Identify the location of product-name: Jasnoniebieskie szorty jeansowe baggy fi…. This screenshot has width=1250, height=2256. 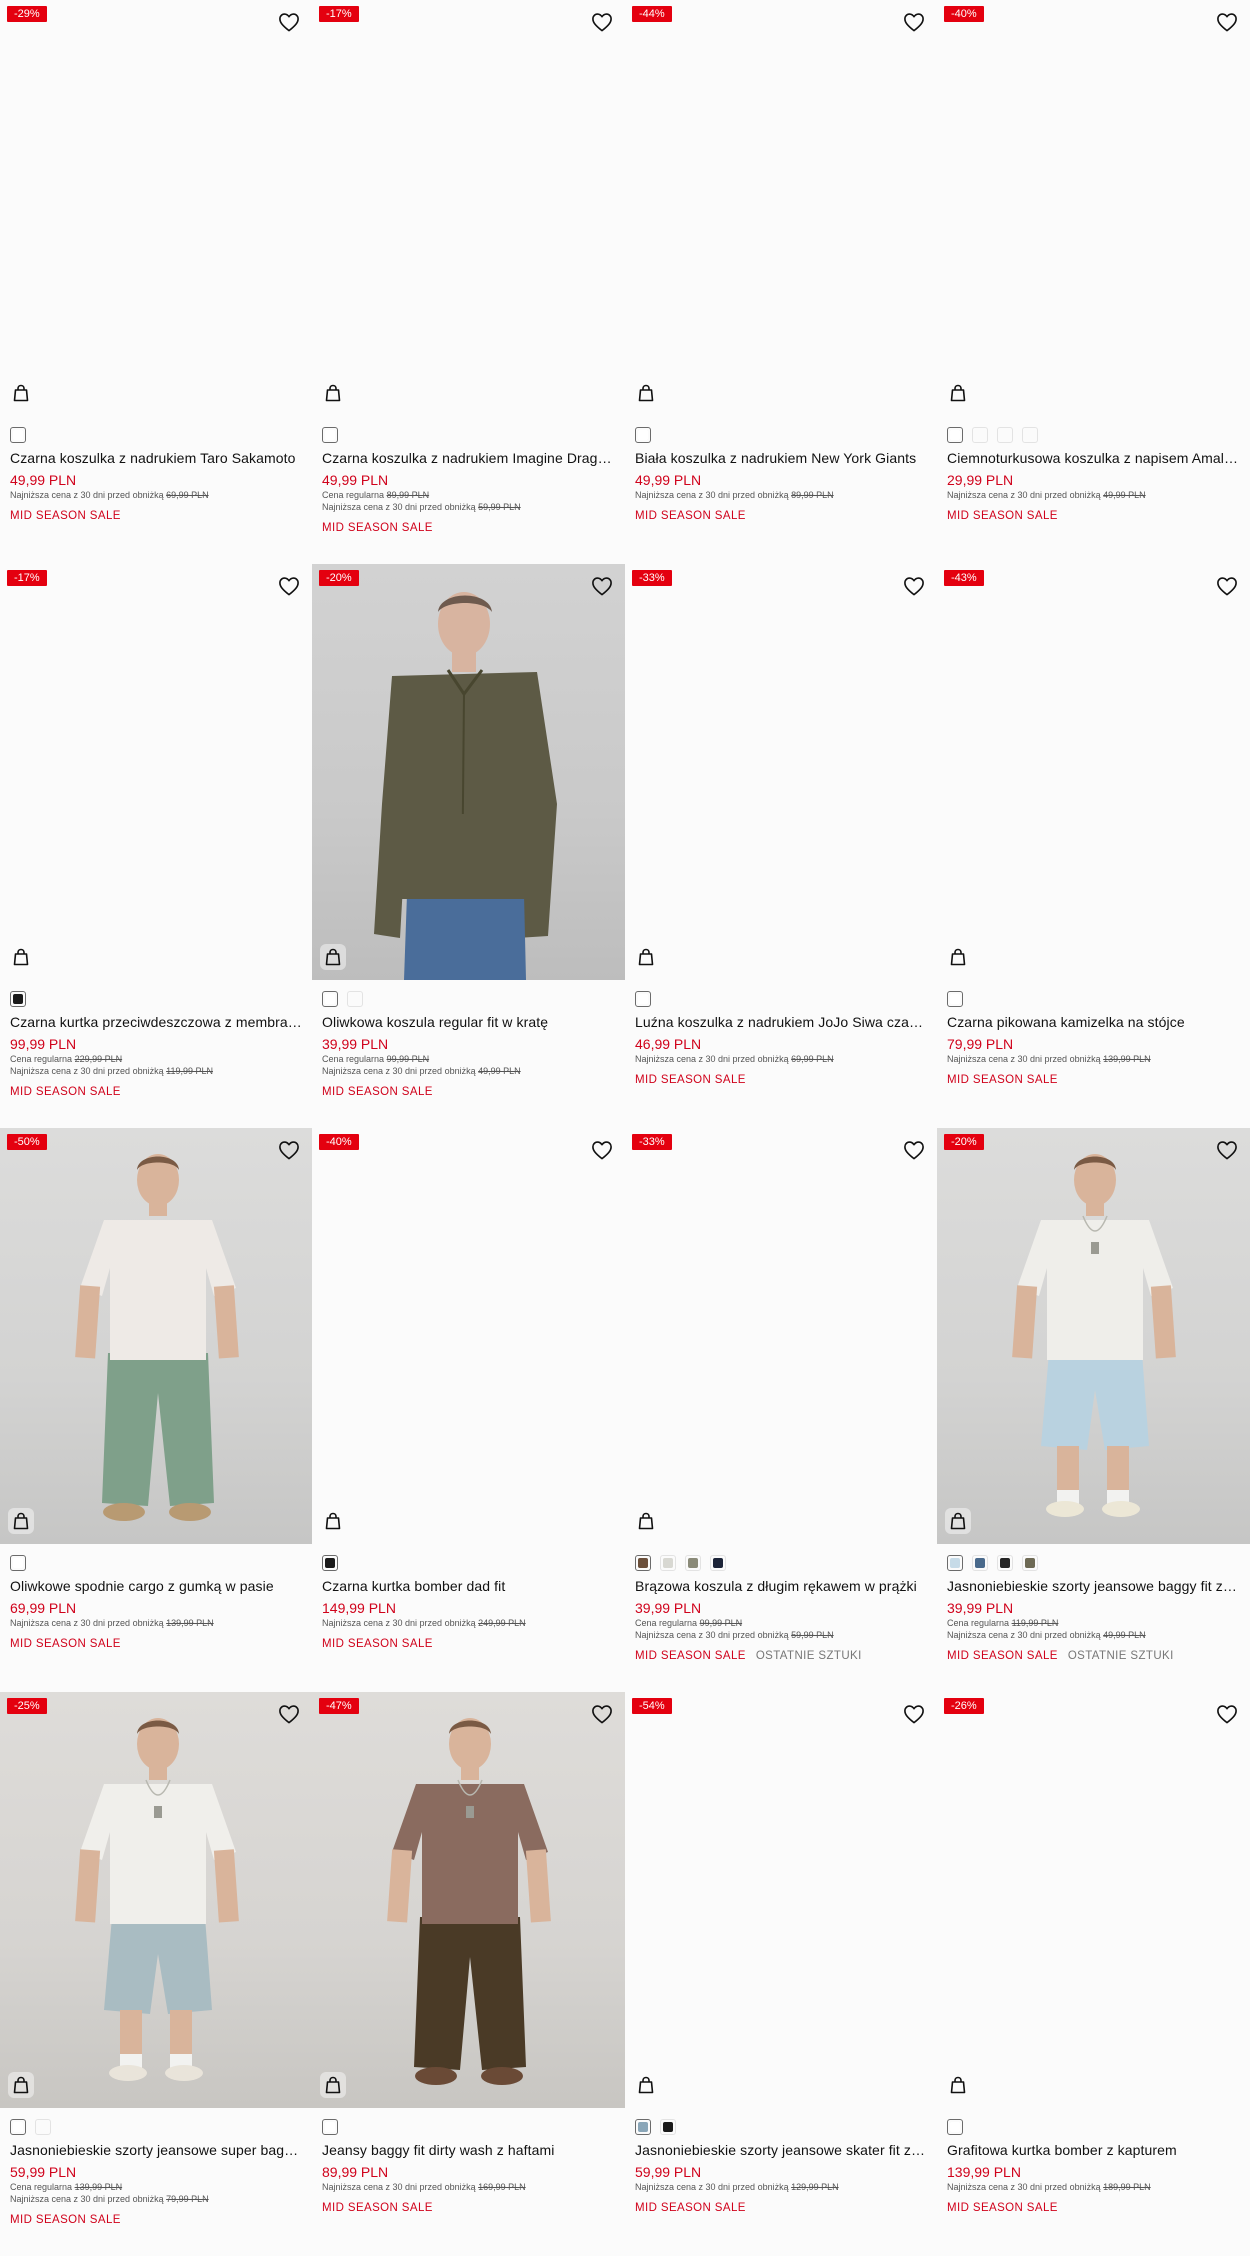
(1093, 1586).